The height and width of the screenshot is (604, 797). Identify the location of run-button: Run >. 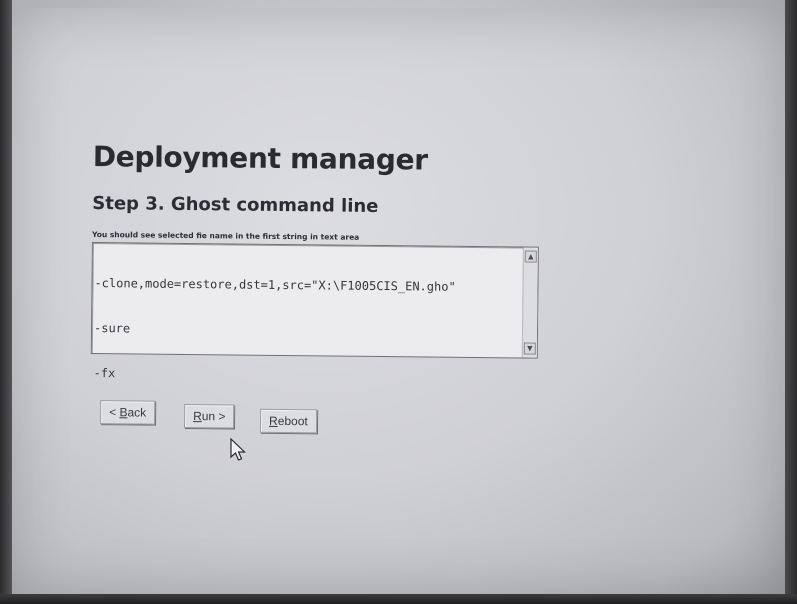
(209, 416).